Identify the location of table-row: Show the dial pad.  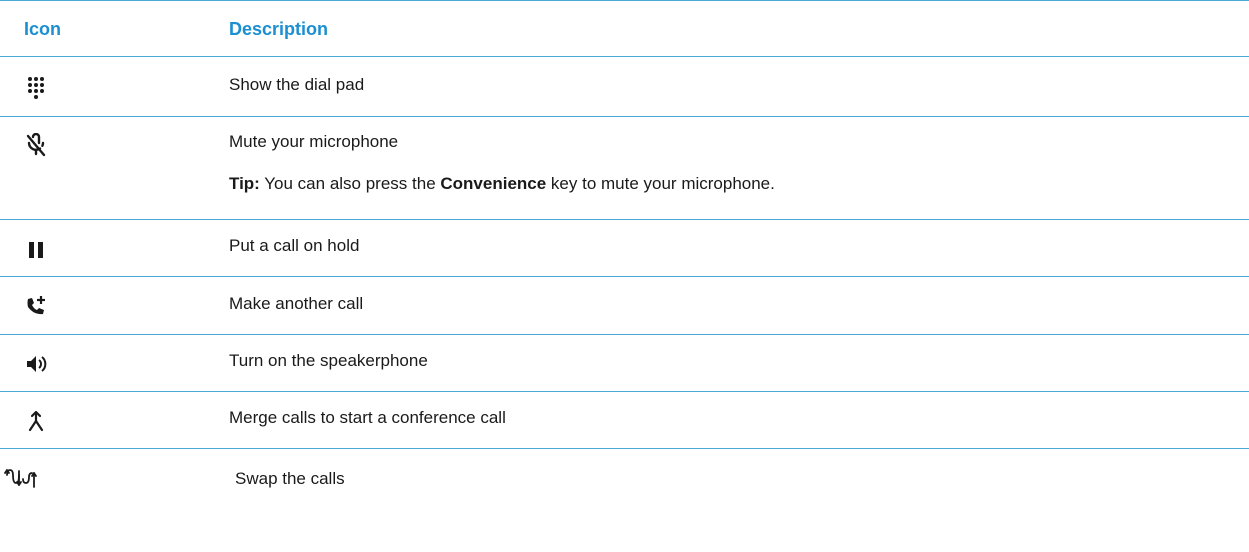
(624, 87).